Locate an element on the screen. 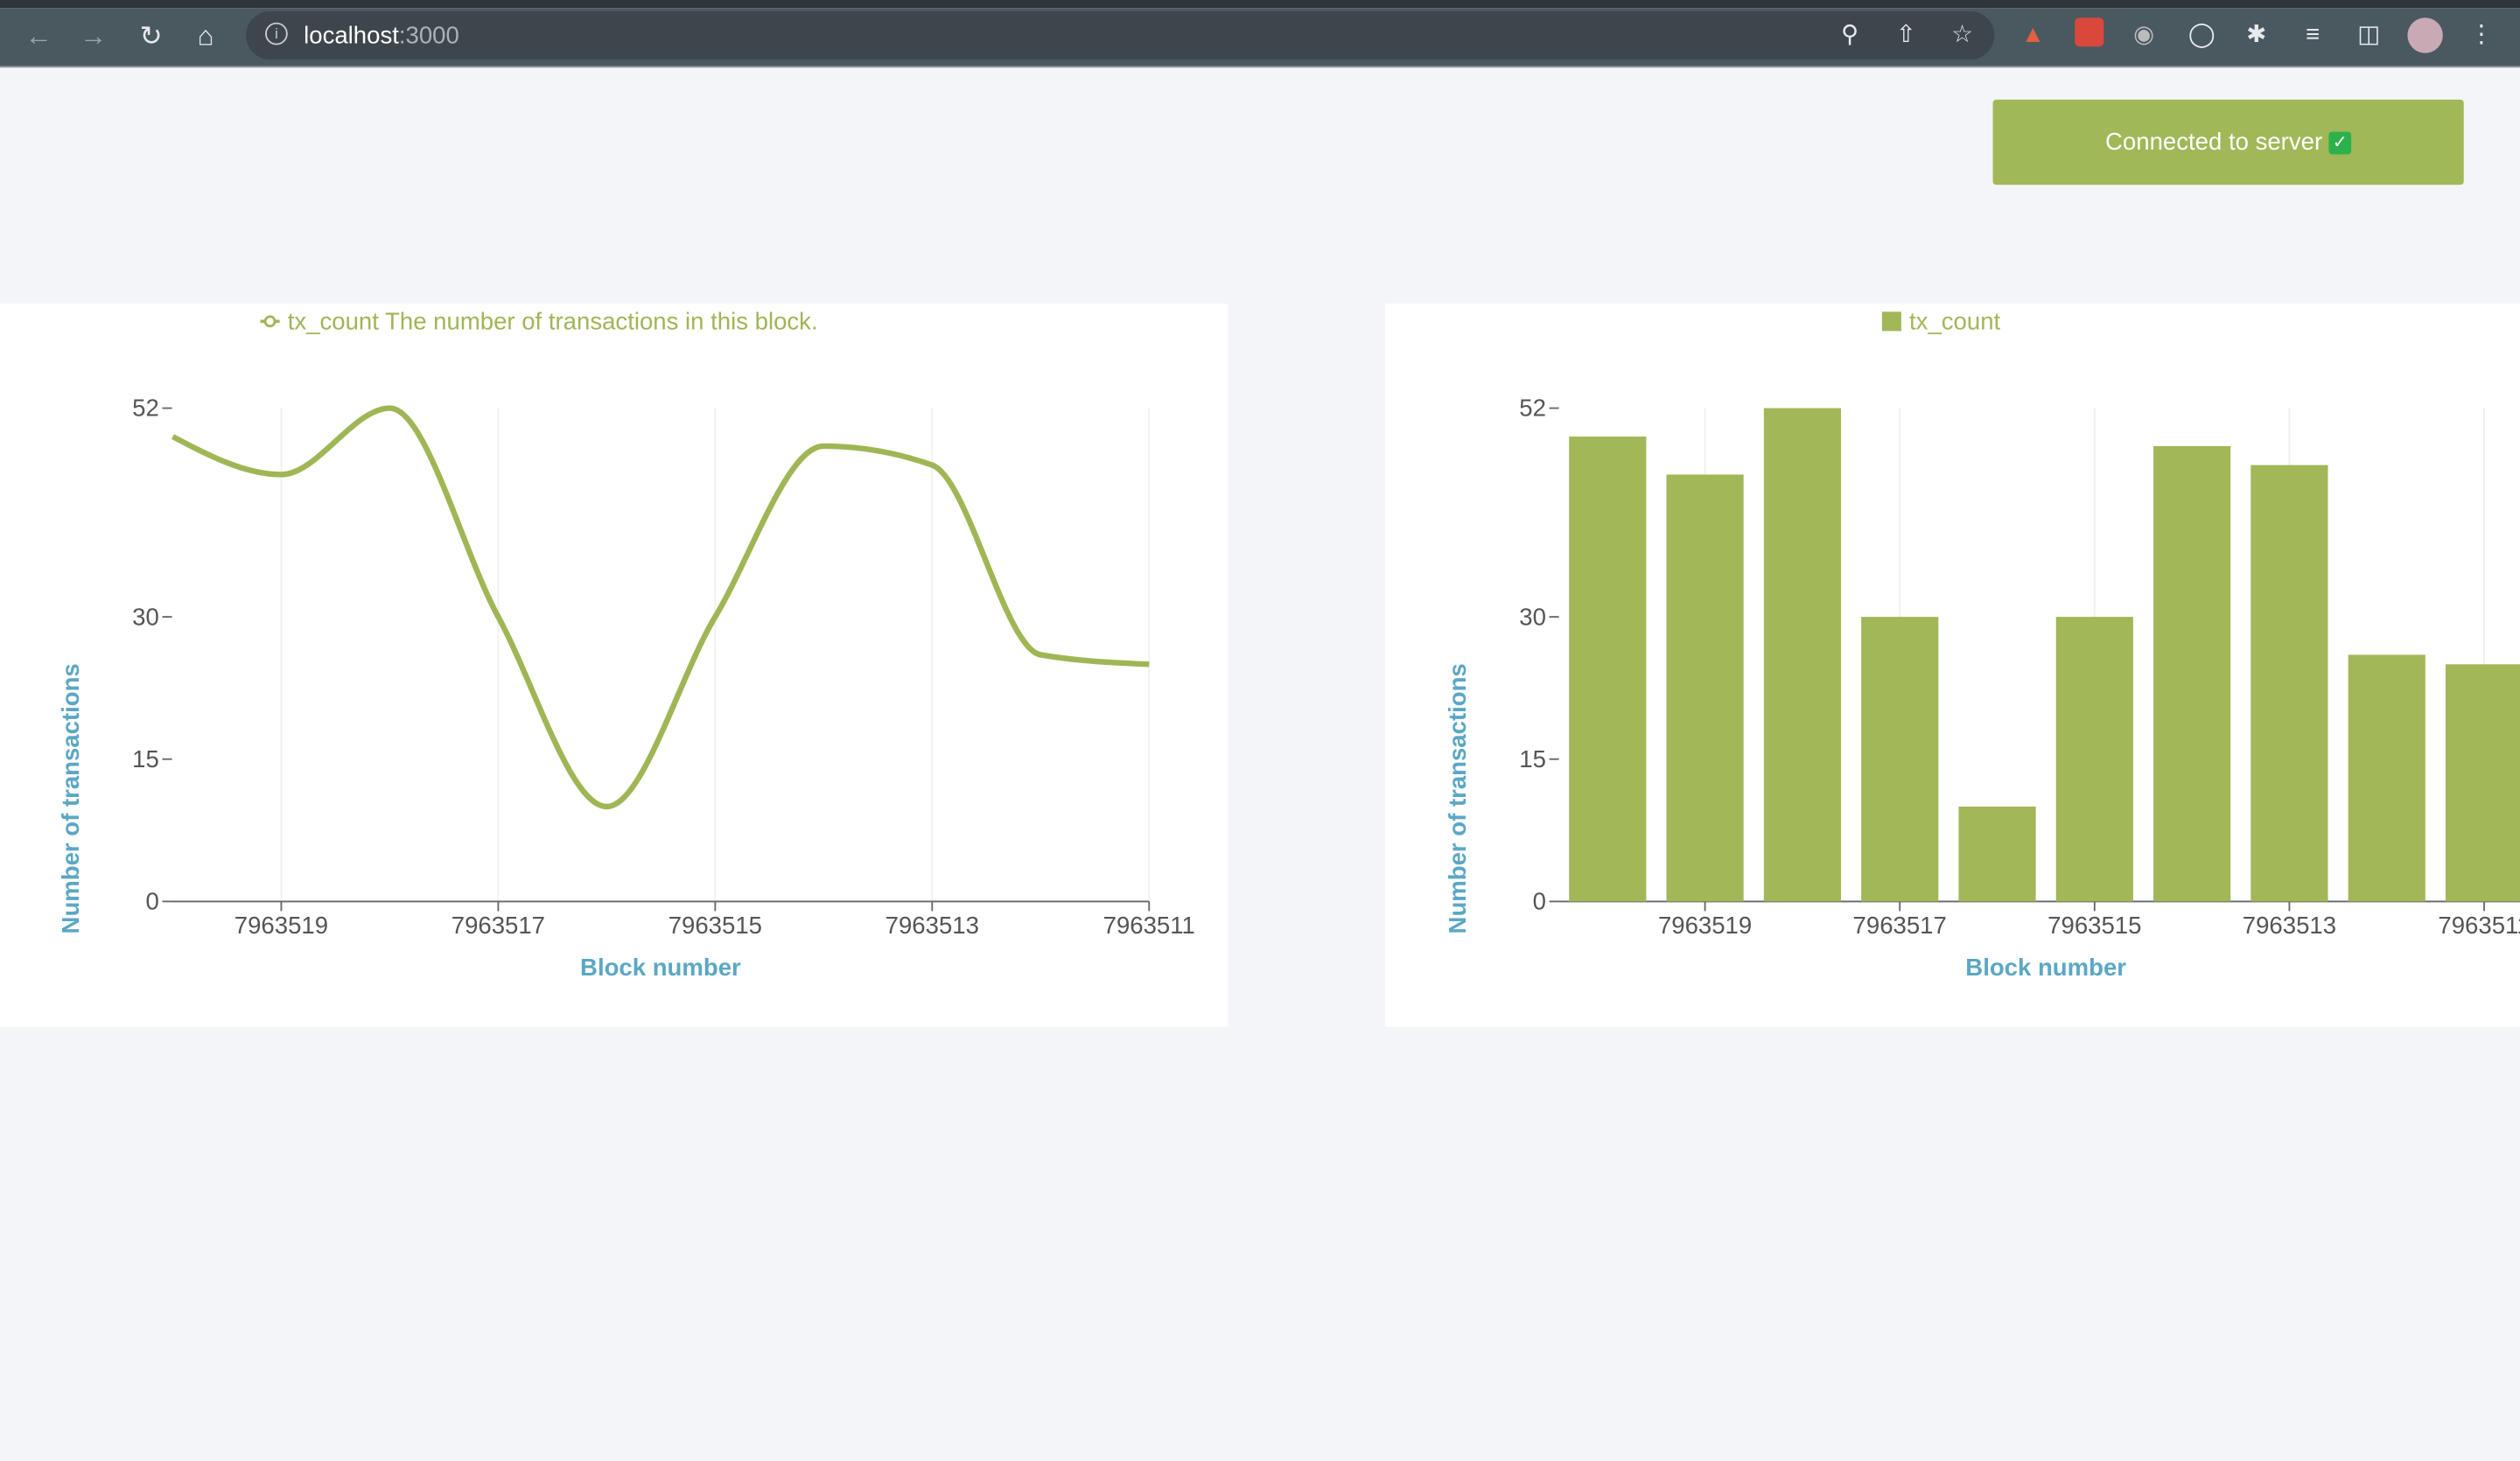  media-icon: ≡ is located at coordinates (2312, 34).